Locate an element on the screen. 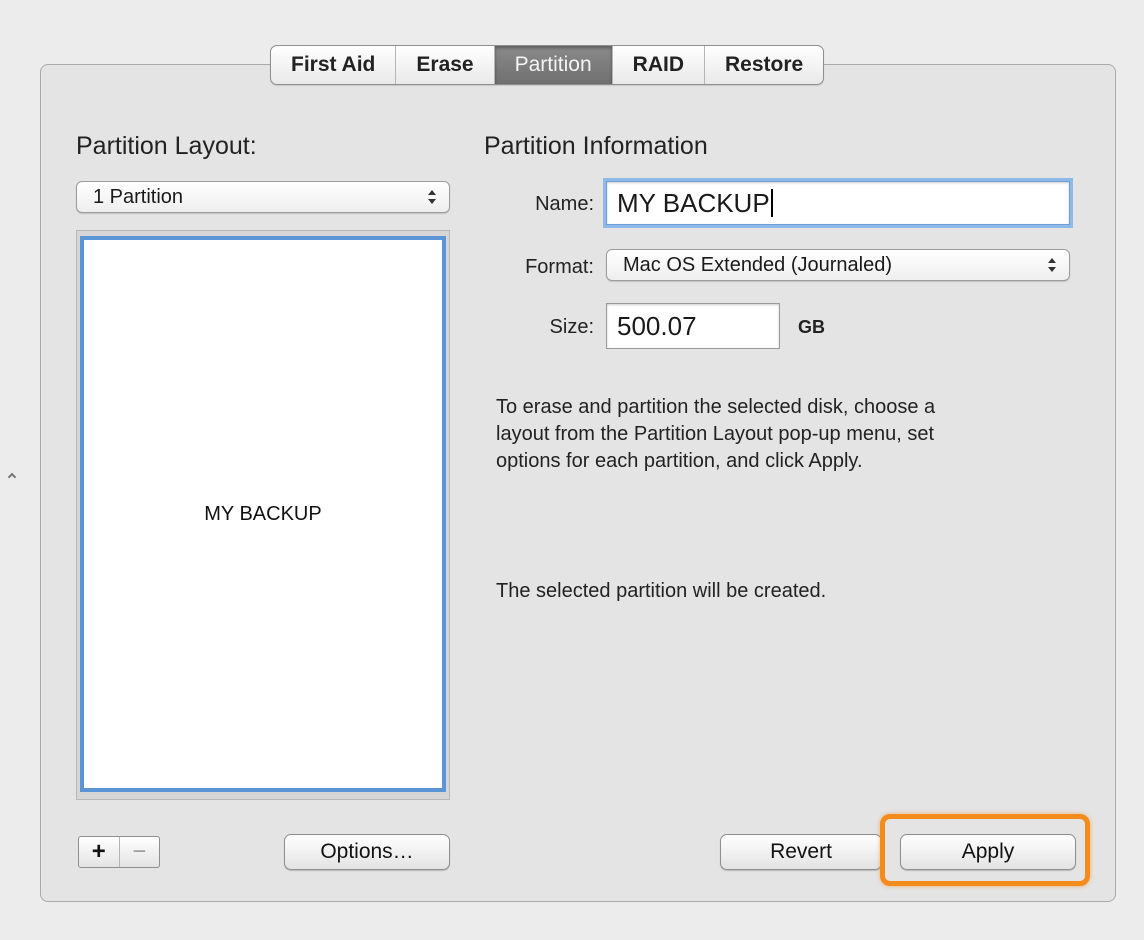 Image resolution: width=1144 pixels, height=940 pixels. partition-information-heading: Partition Information is located at coordinates (596, 146).